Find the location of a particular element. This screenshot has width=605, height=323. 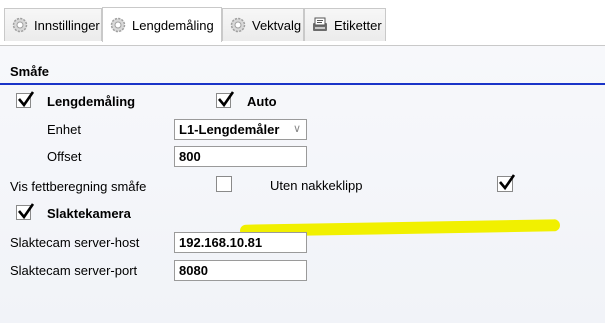

slaktekamera-label: Slaktekamera is located at coordinates (89, 213).